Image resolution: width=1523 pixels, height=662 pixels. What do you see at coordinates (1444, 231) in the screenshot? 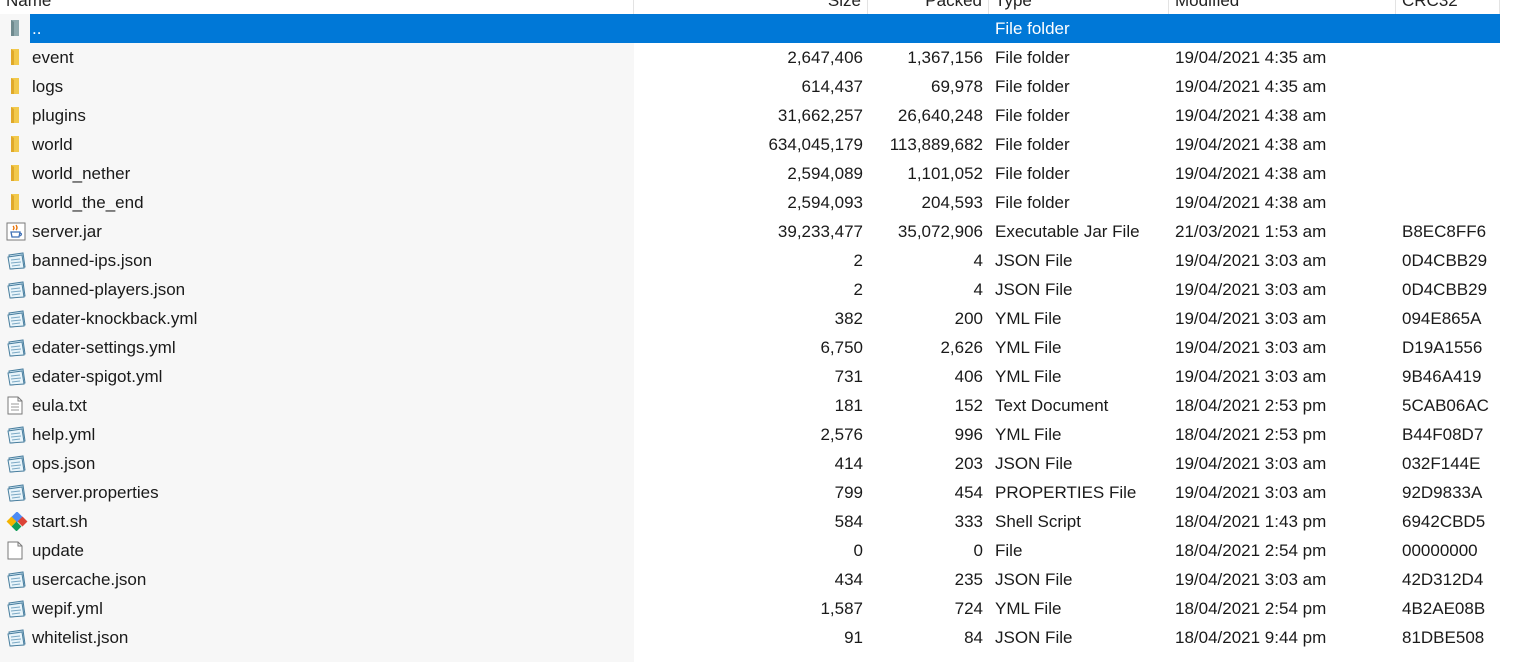
I see `file-crc: B8EC8FF6` at bounding box center [1444, 231].